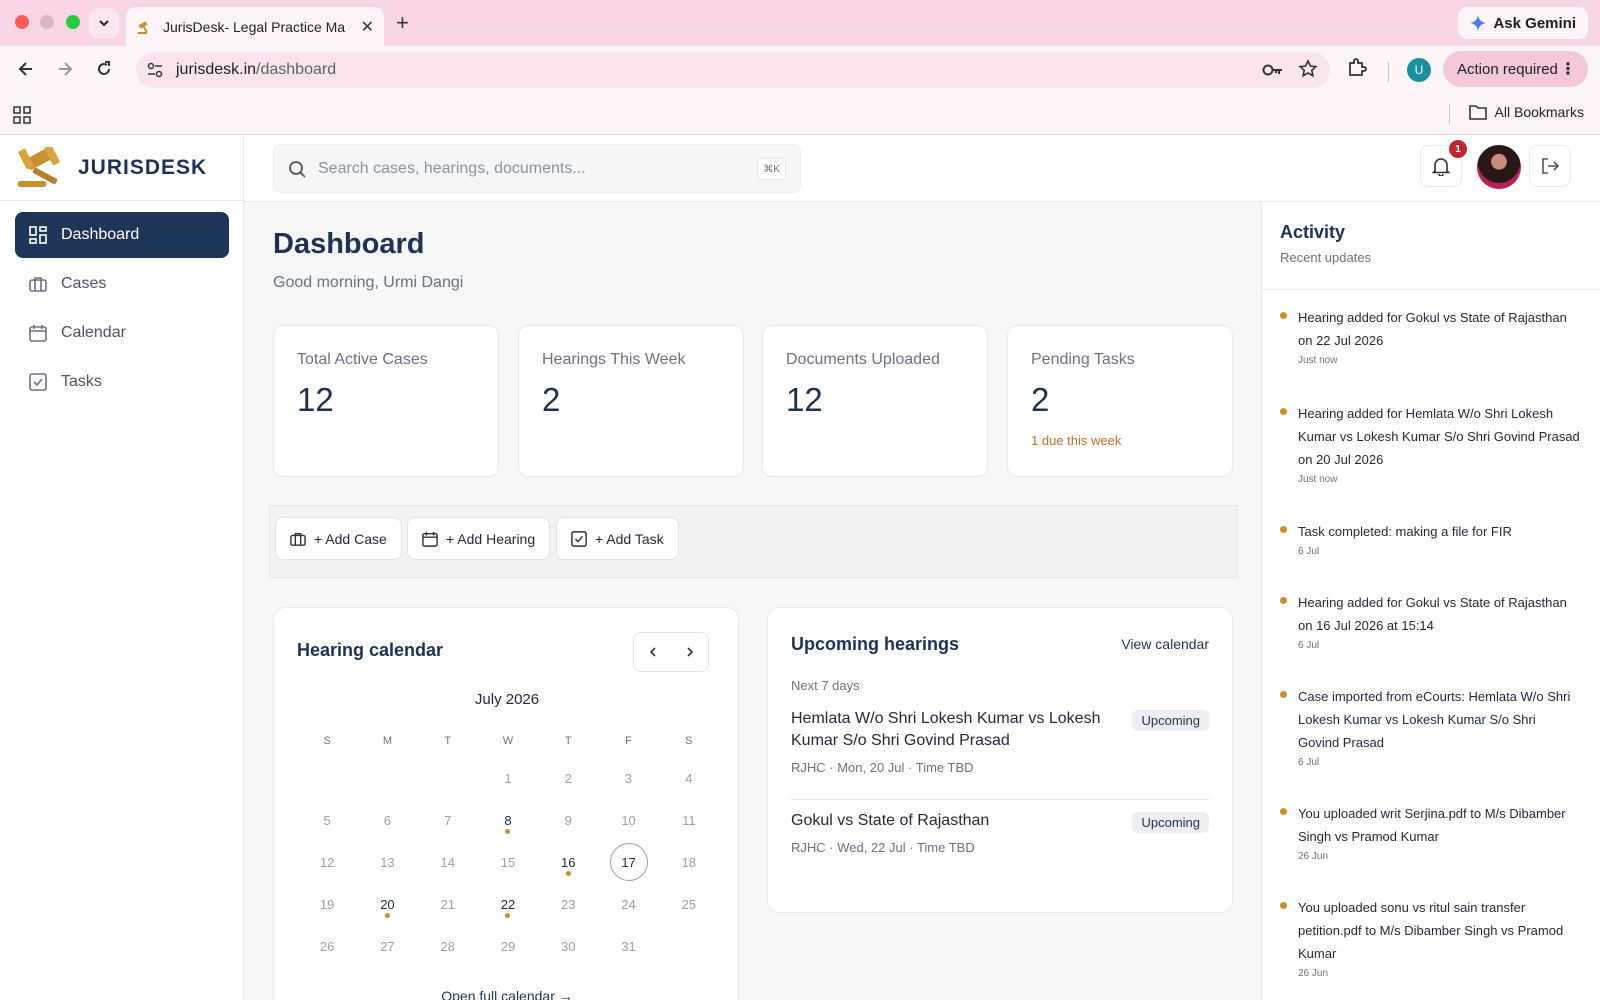  Describe the element at coordinates (631, 401) in the screenshot. I see `stat-card-hearings-week: Hearings This Week 2` at that location.